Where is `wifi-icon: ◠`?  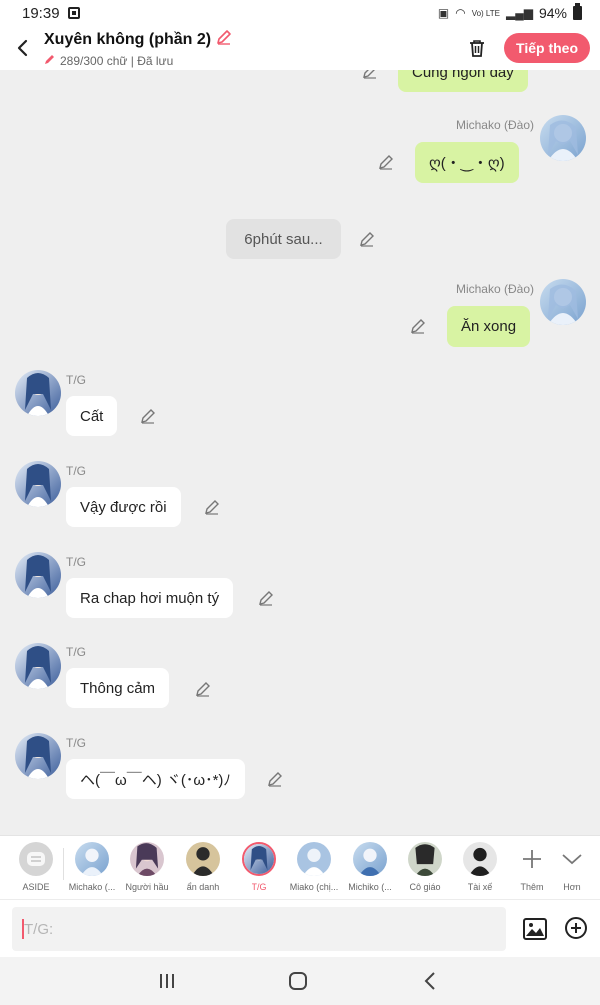 wifi-icon: ◠ is located at coordinates (460, 13).